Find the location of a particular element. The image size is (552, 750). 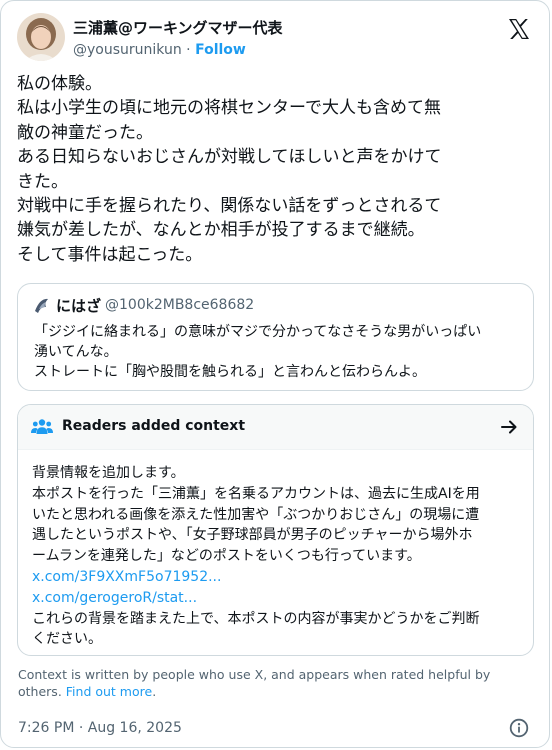

tweet-line: 私の体験。 is located at coordinates (59, 84).